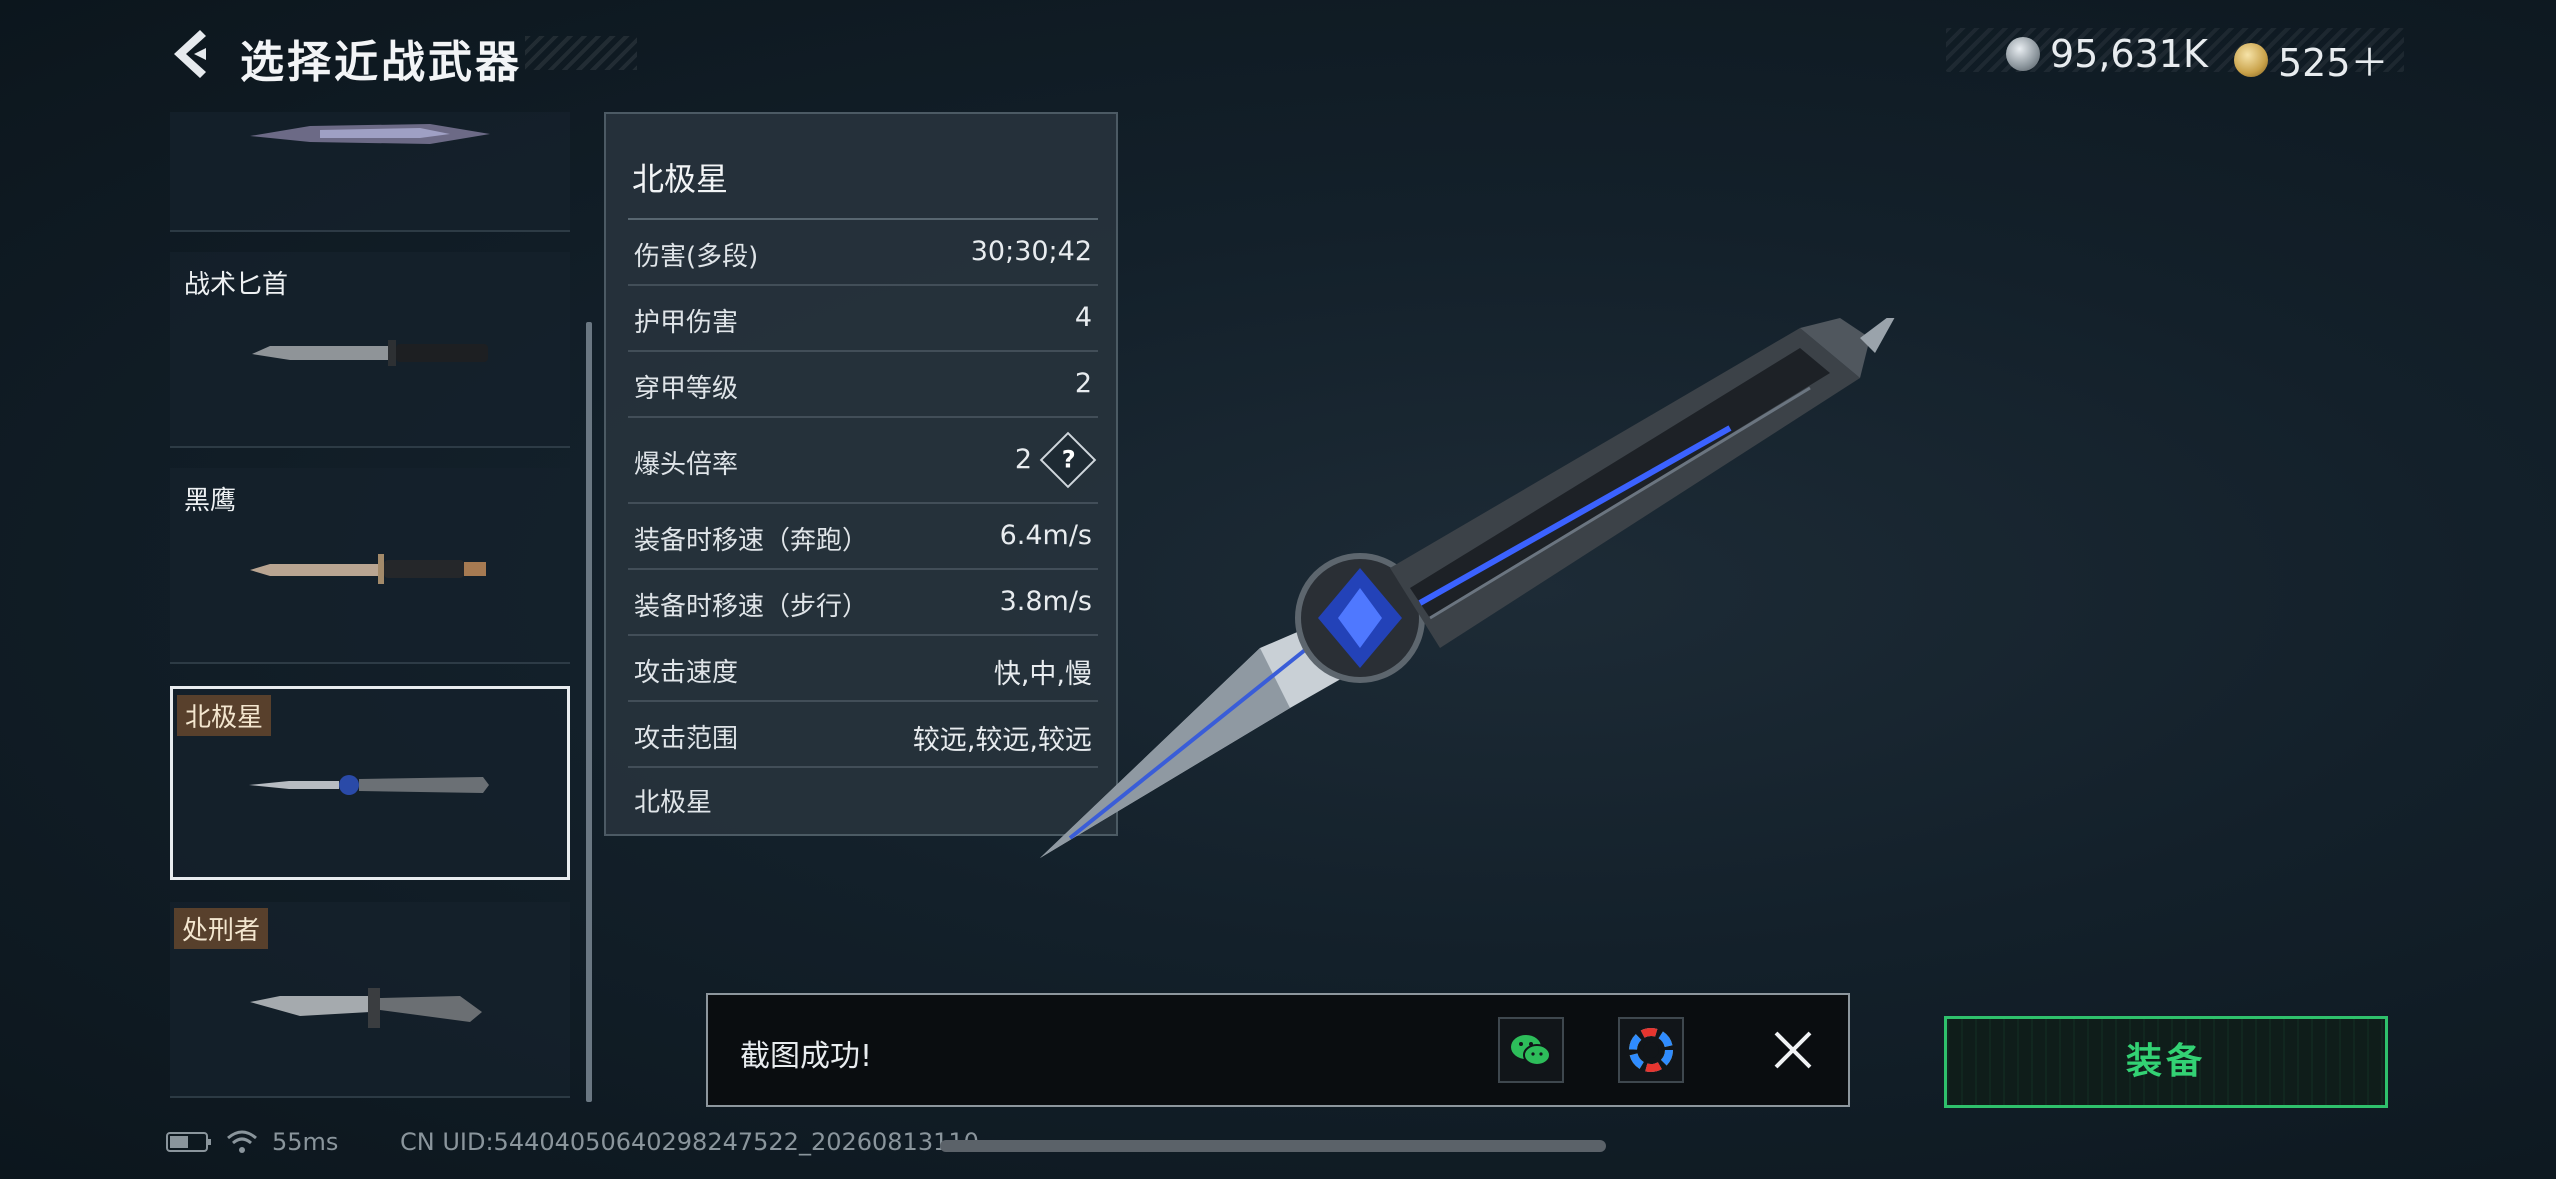 This screenshot has width=2556, height=1179. What do you see at coordinates (686, 323) in the screenshot?
I see `stat-label: 护甲伤害` at bounding box center [686, 323].